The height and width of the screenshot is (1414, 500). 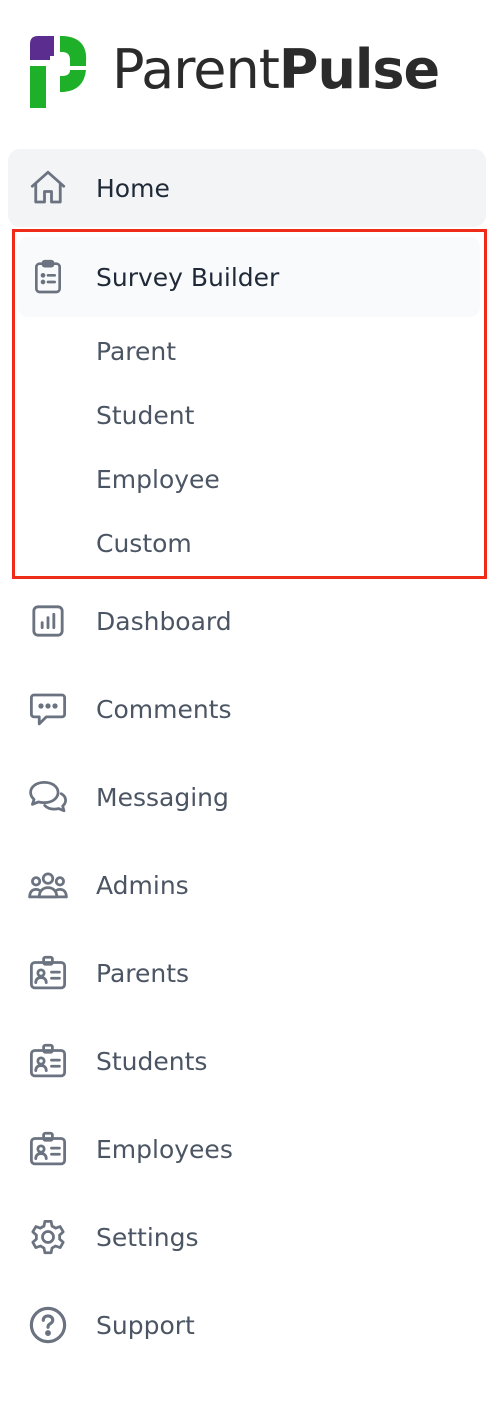 What do you see at coordinates (48, 709) in the screenshot?
I see `chat-bubble-icon` at bounding box center [48, 709].